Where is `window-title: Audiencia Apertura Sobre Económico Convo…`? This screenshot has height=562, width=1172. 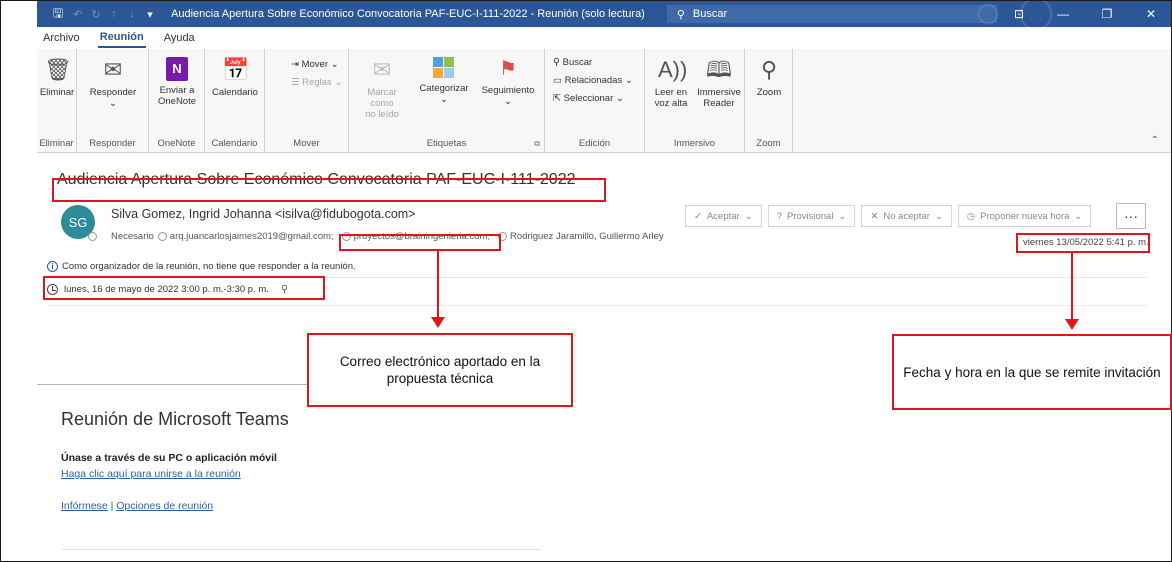 window-title: Audiencia Apertura Sobre Económico Convo… is located at coordinates (408, 14).